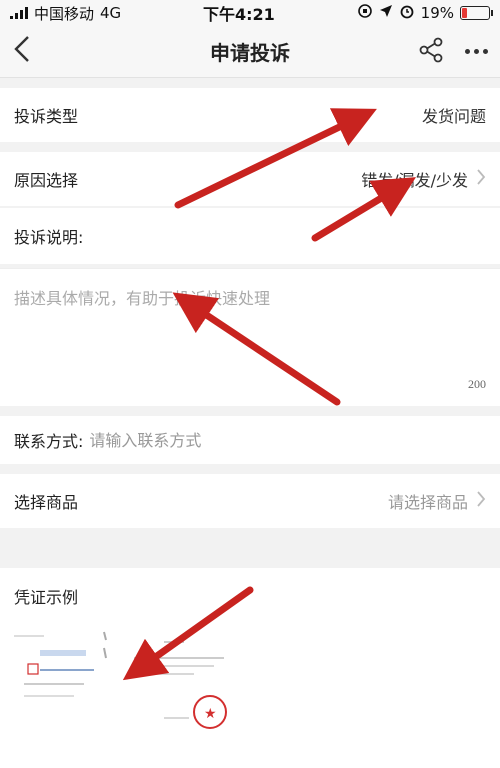 The width and height of the screenshot is (500, 768). What do you see at coordinates (250, 501) in the screenshot?
I see `product-select-row: 选择商品 请选择商品` at bounding box center [250, 501].